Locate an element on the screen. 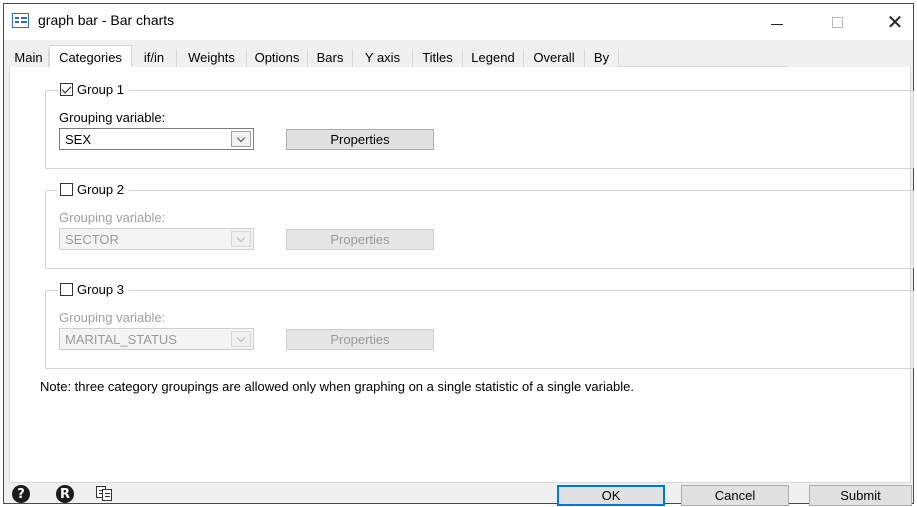  submit-button: Submit is located at coordinates (860, 495).